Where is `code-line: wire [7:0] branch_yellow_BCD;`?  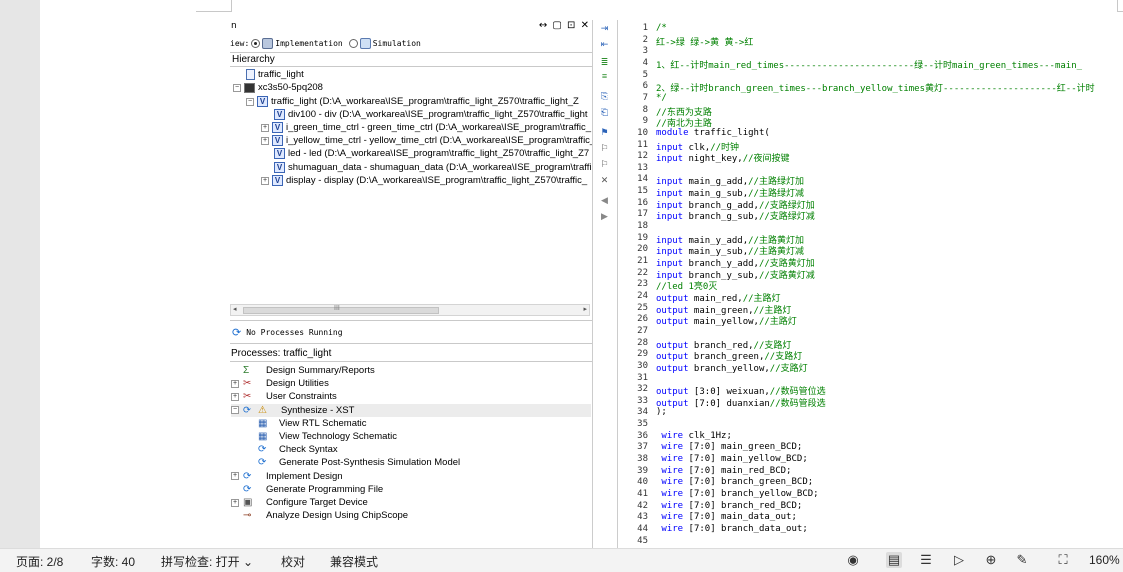
code-line: wire [7:0] branch_yellow_BCD; is located at coordinates (737, 494).